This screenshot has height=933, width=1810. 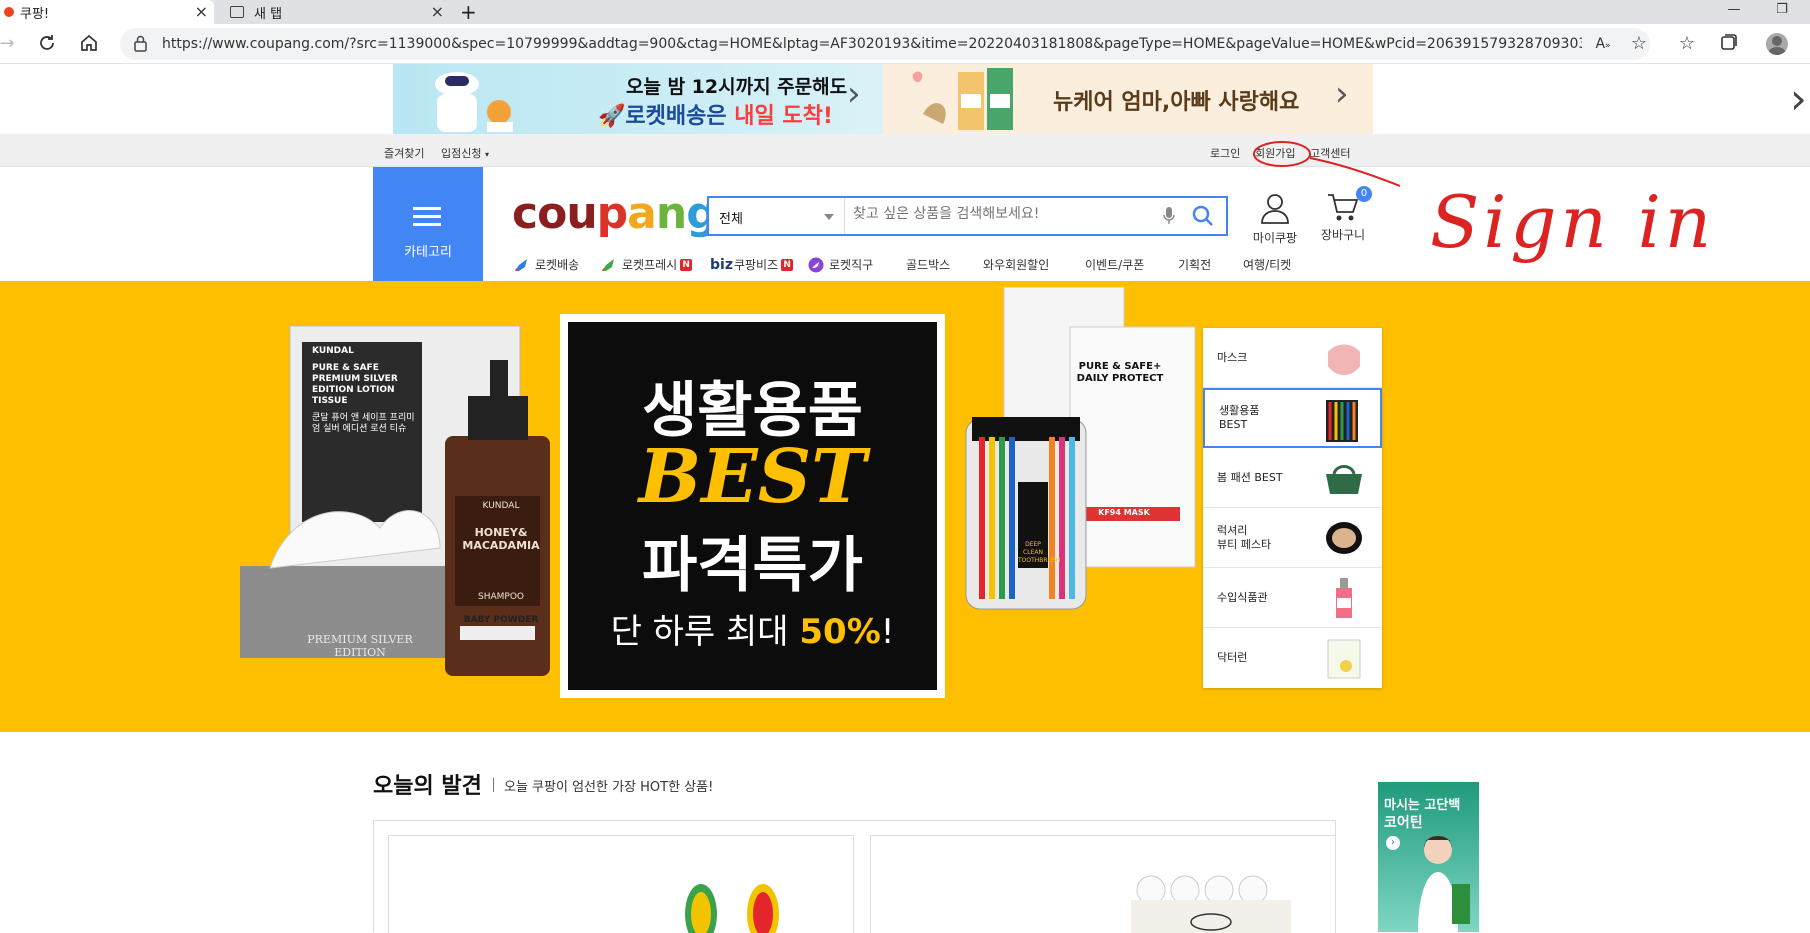 I want to click on subnav-coupang-biz: biz 쿠팡비즈 N, so click(x=752, y=264).